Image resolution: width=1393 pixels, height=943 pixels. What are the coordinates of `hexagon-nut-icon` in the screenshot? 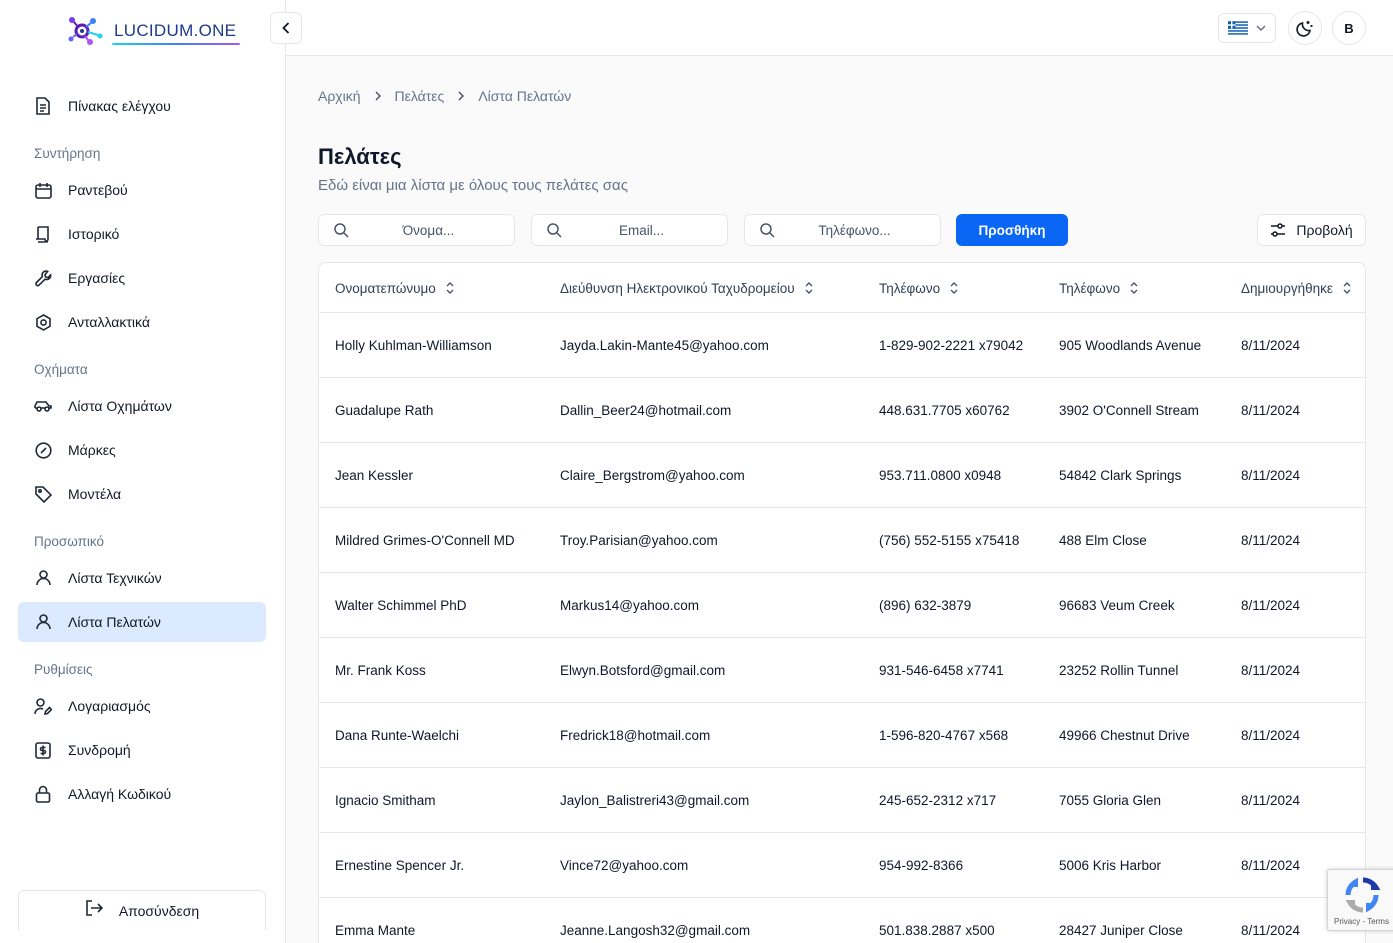 It's located at (43, 322).